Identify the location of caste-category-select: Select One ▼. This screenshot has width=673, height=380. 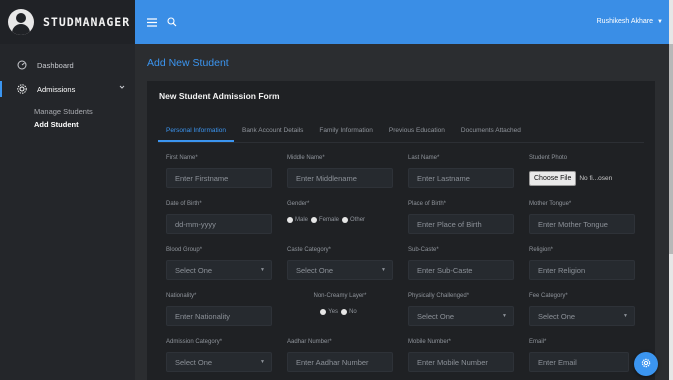
(340, 270).